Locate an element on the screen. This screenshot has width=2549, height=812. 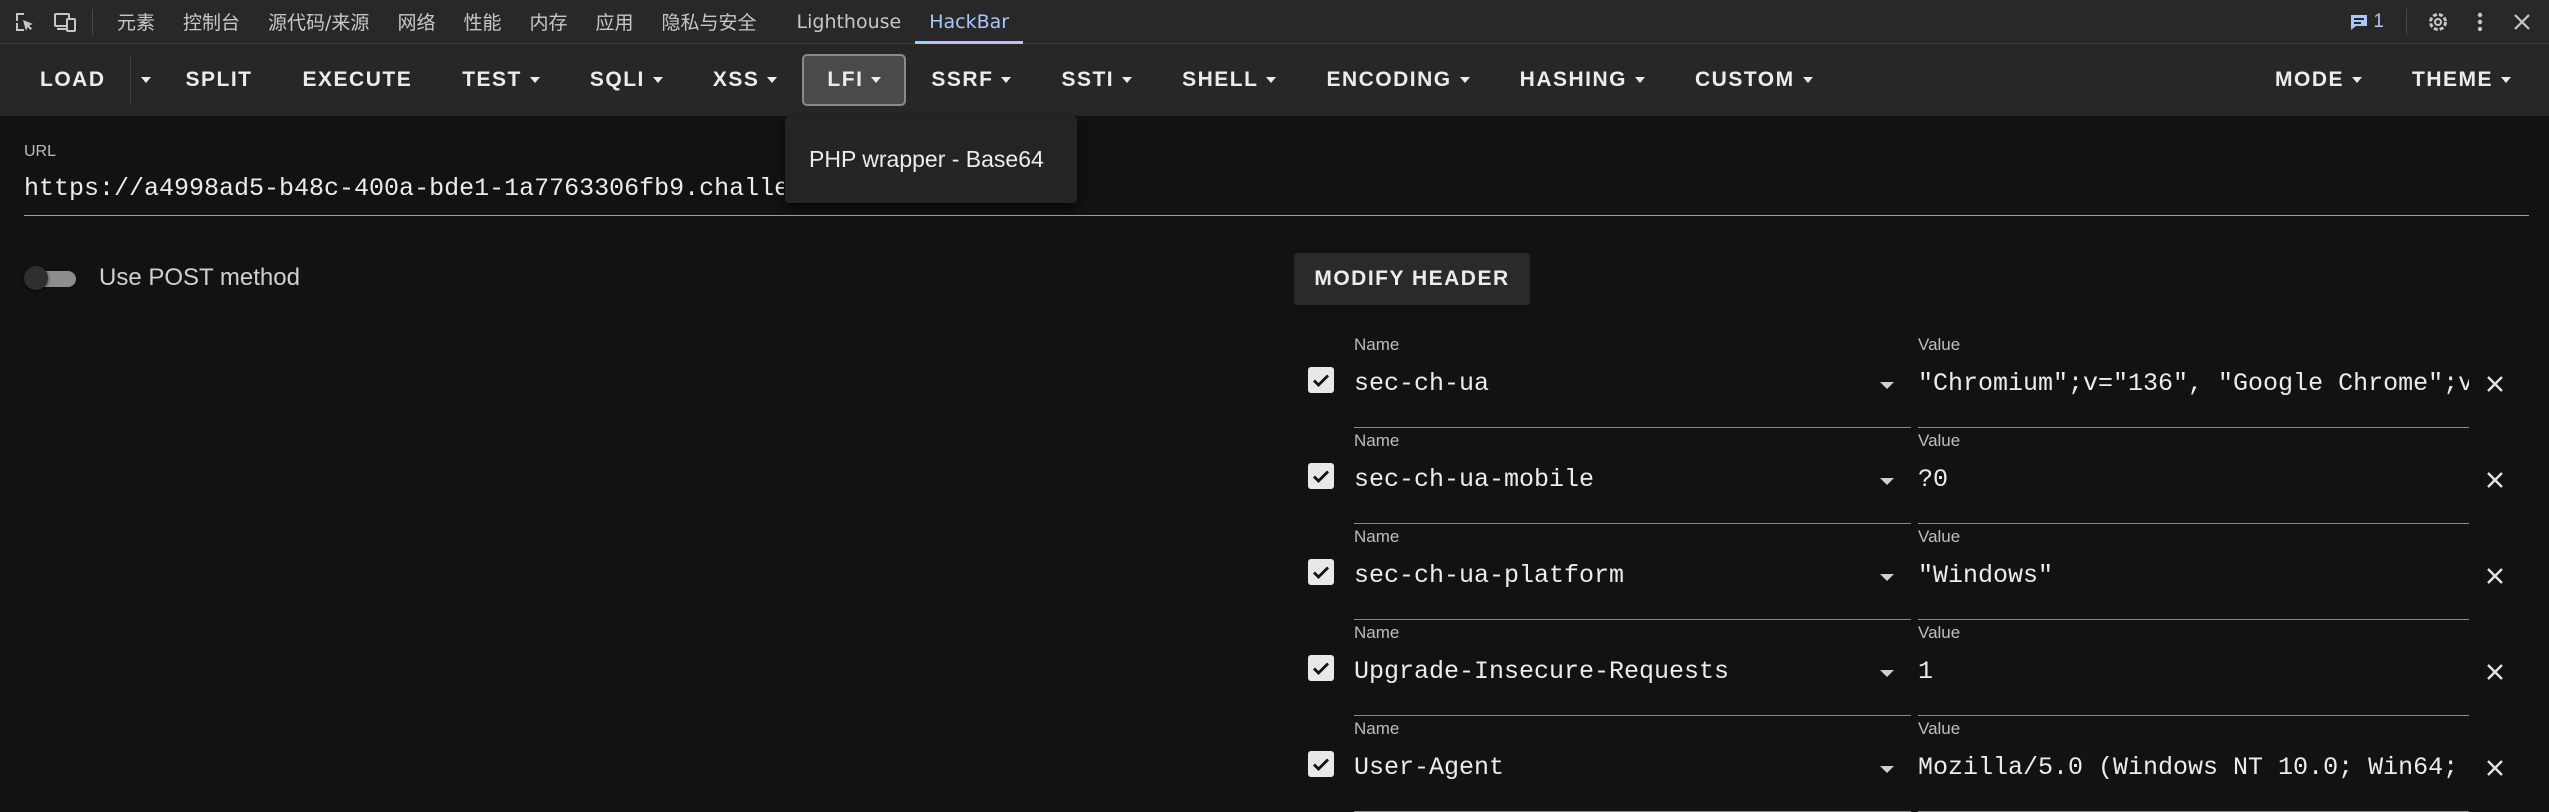
test-menu-button: TEST is located at coordinates (501, 80).